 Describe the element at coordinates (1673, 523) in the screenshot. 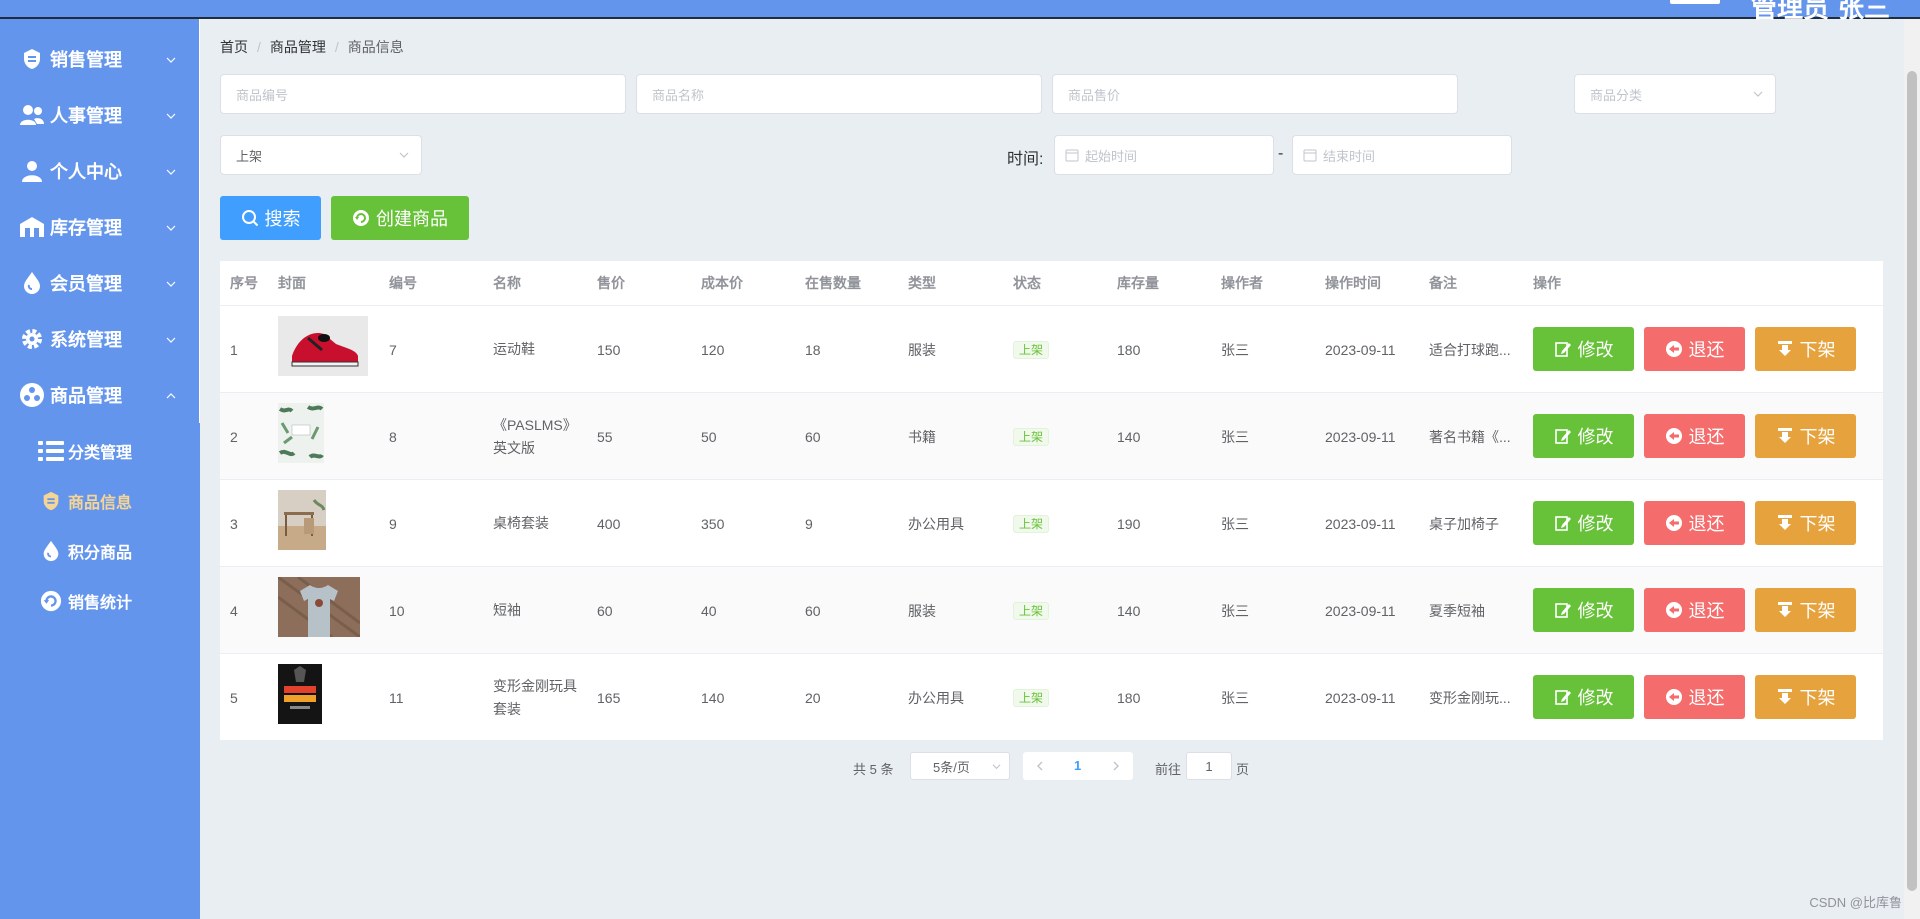

I see `back-arrow-icon` at that location.